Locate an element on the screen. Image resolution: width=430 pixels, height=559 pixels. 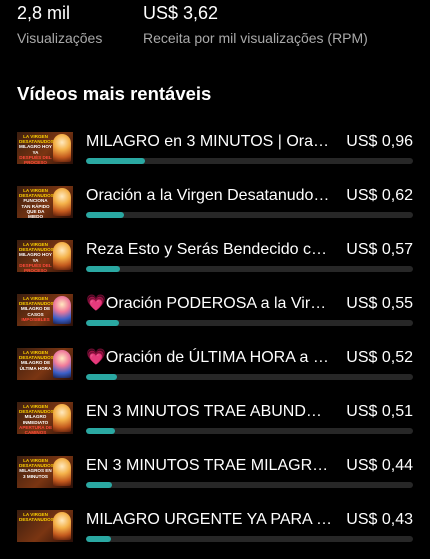
video-revenue: US$ 0,62 is located at coordinates (379, 195).